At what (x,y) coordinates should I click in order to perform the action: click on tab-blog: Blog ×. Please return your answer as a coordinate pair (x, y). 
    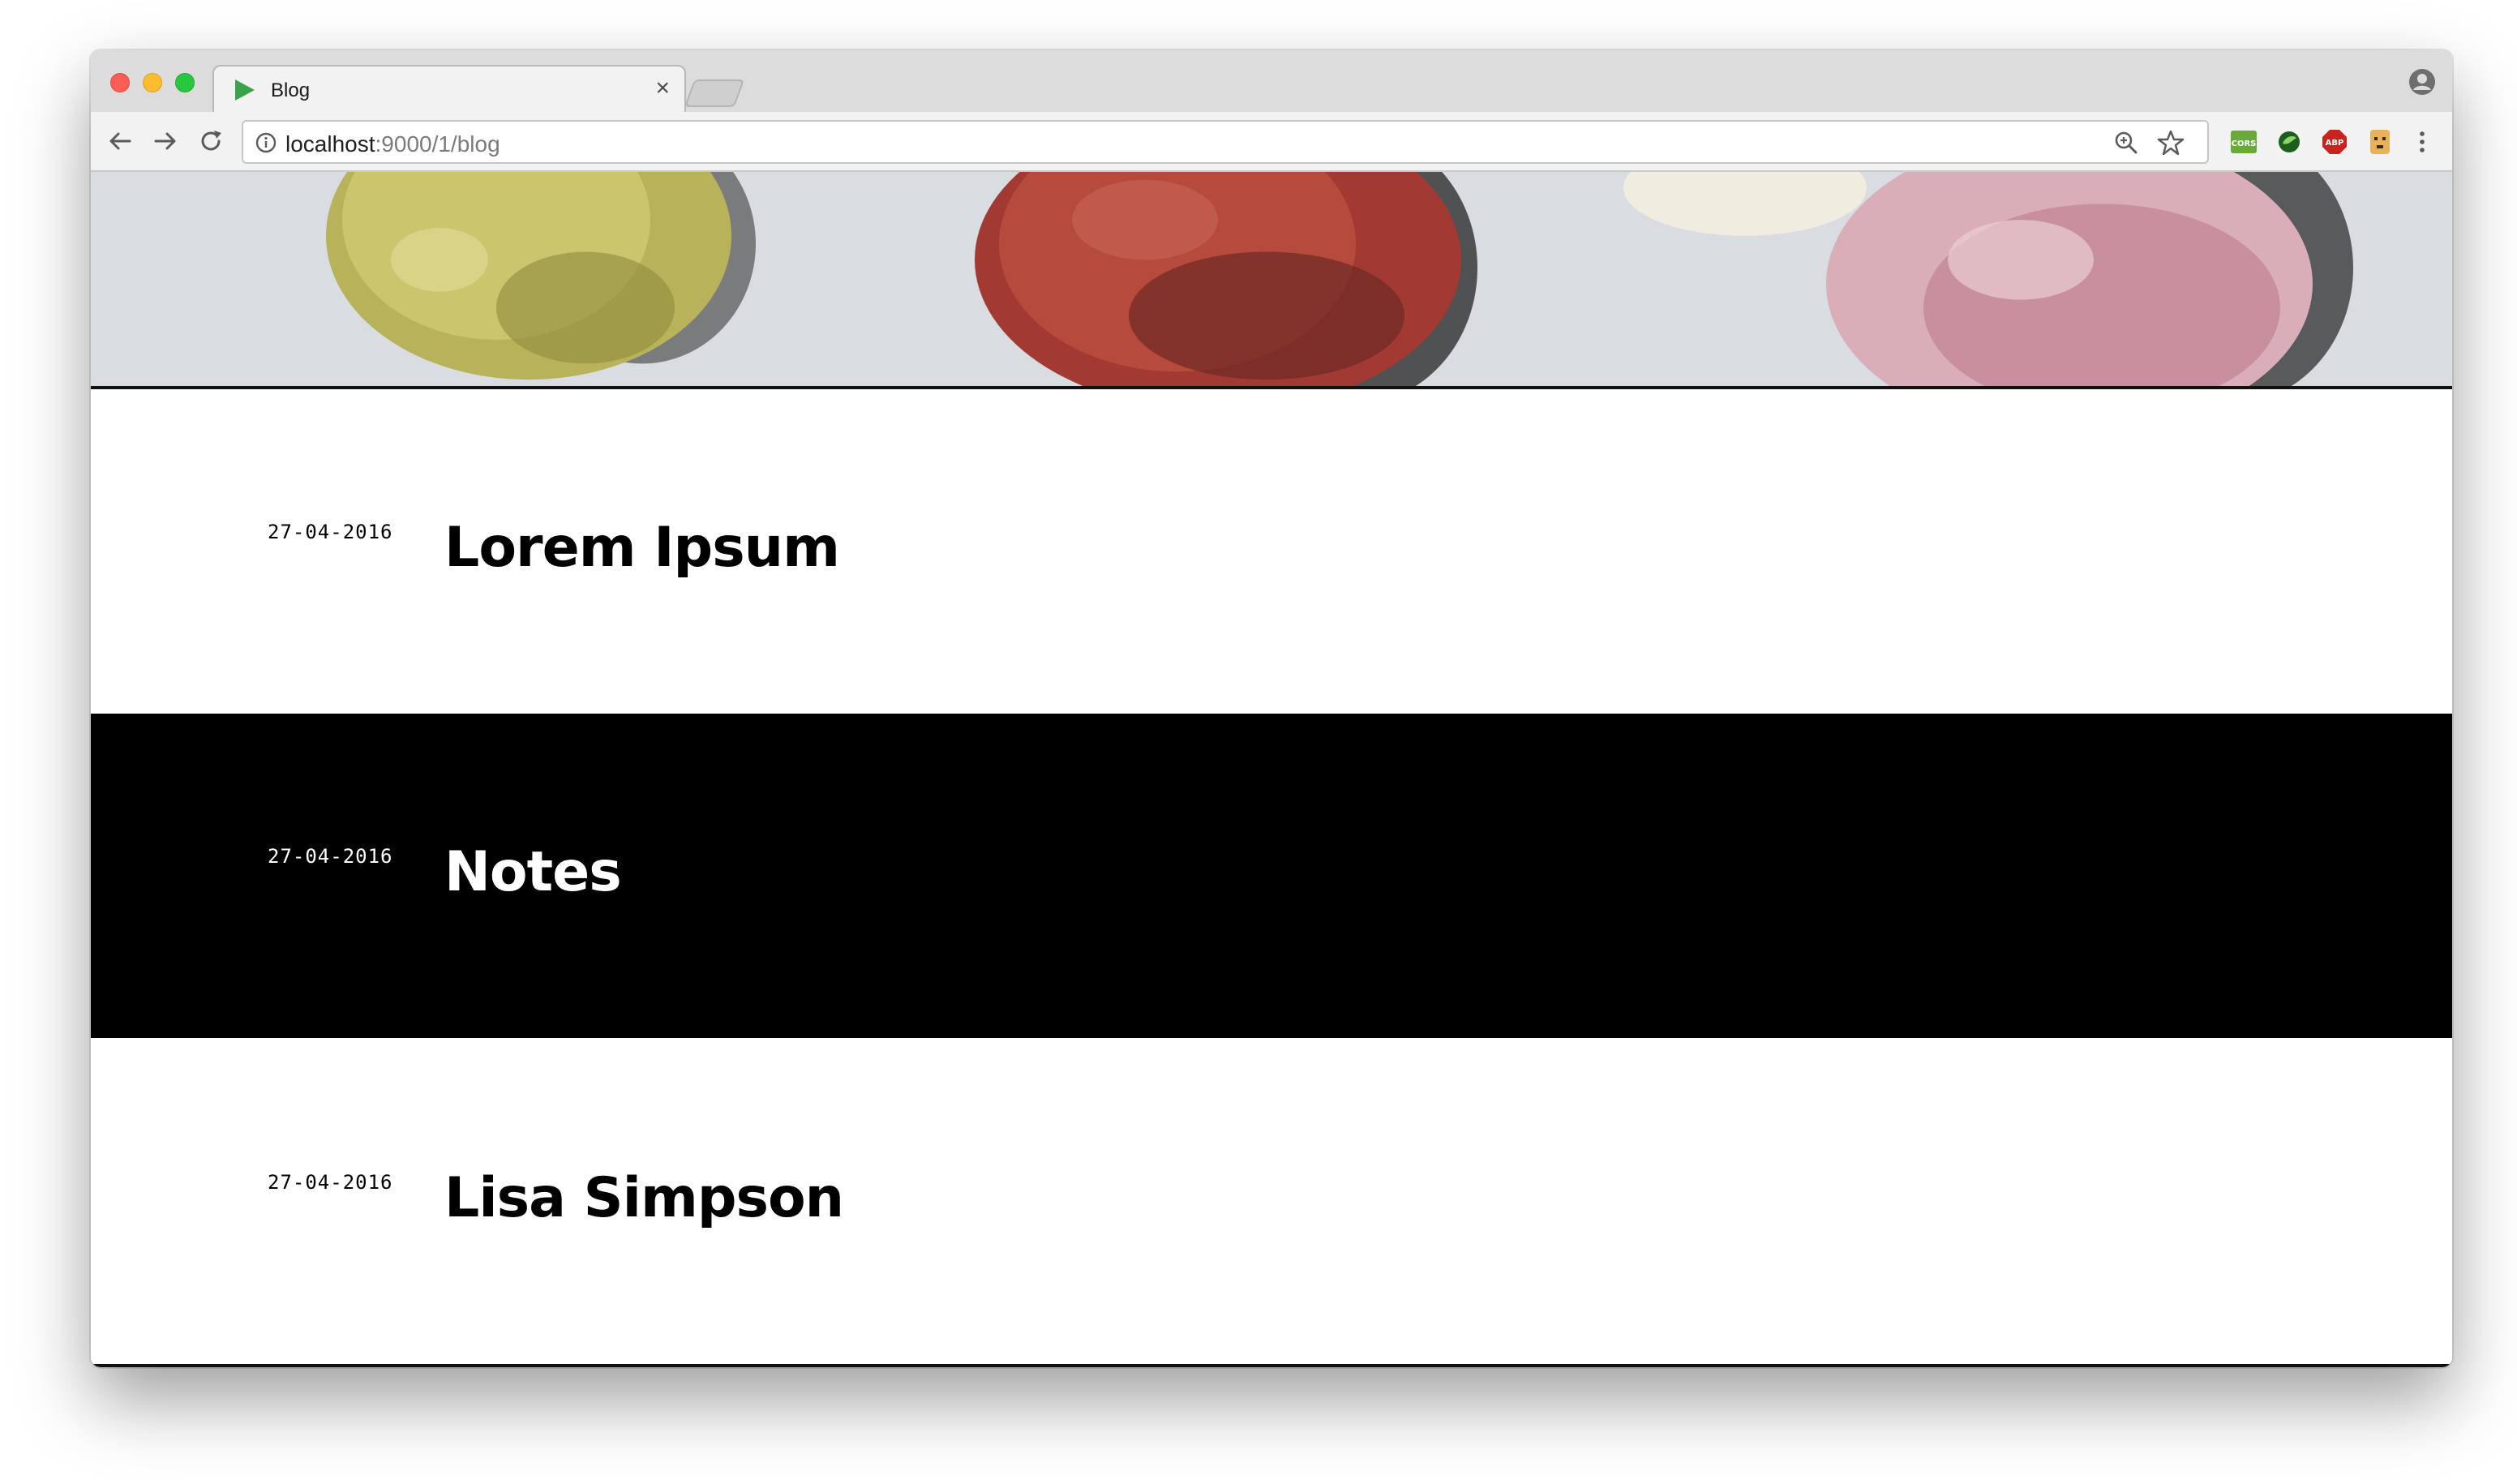
    Looking at the image, I should click on (449, 89).